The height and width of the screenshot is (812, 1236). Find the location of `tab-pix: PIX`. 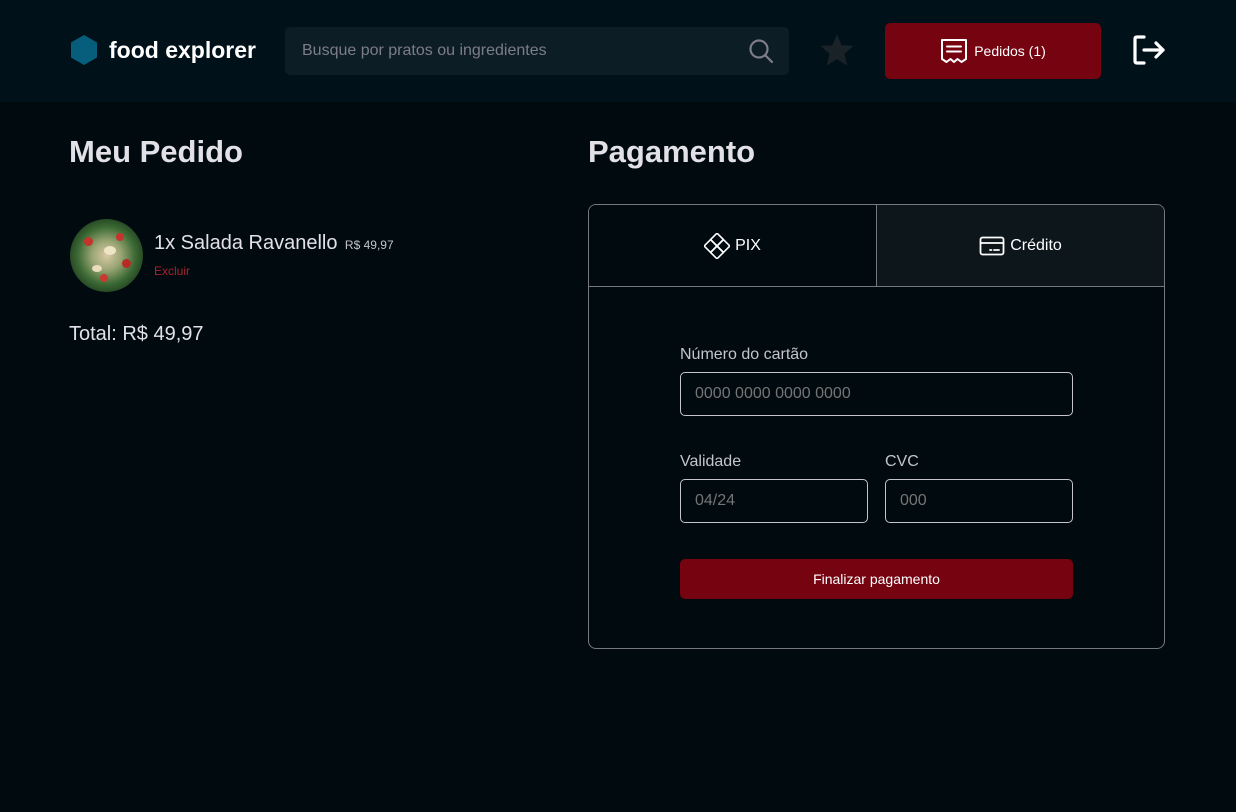

tab-pix: PIX is located at coordinates (733, 246).